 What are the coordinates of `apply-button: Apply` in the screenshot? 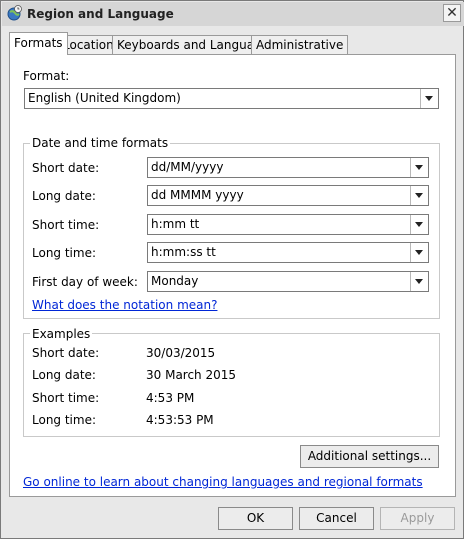 It's located at (417, 518).